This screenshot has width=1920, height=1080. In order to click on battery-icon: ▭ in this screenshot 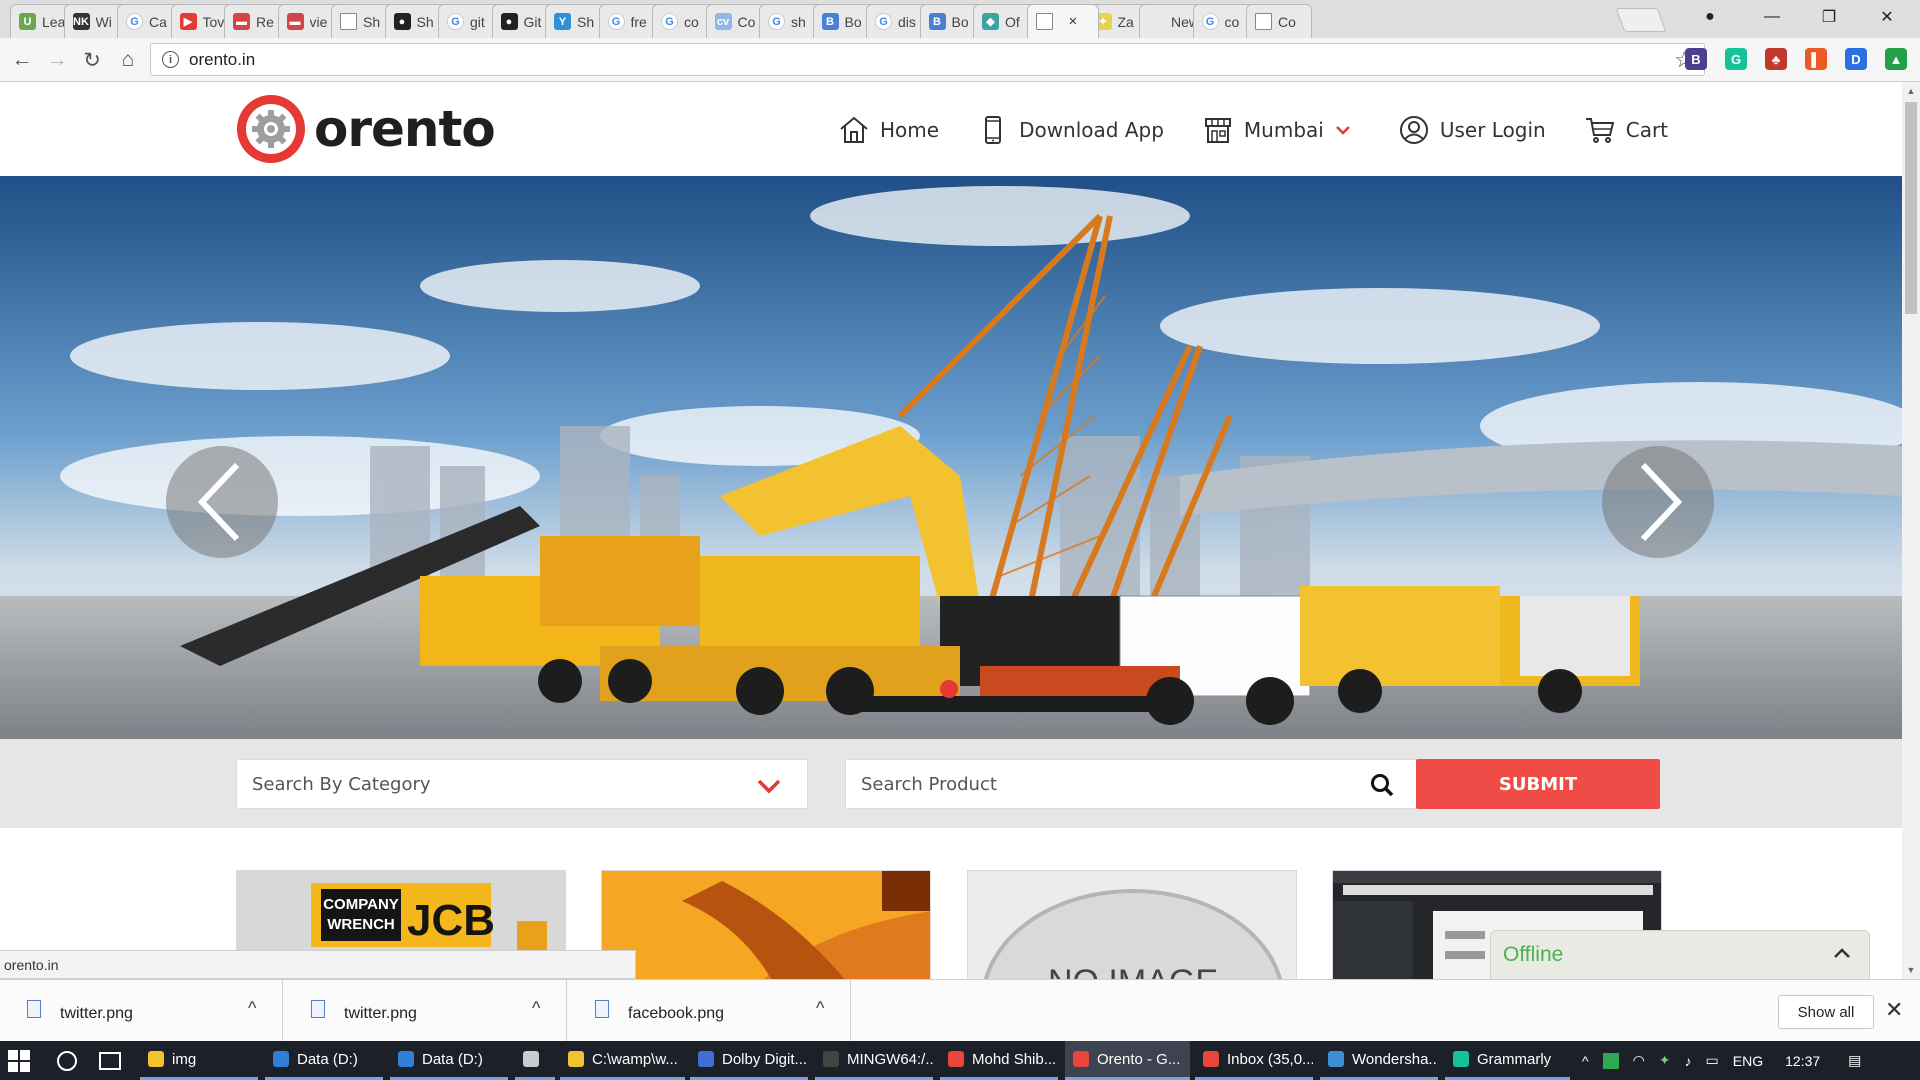, I will do `click(1712, 1060)`.